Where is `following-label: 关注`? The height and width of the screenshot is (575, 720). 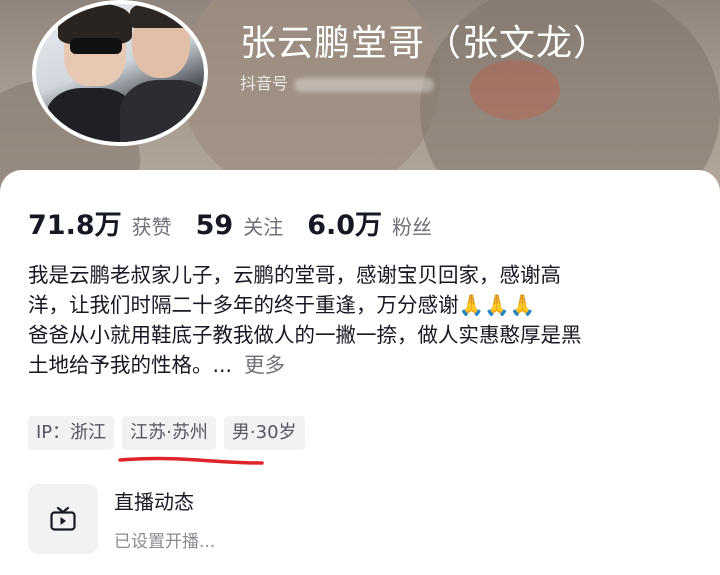 following-label: 关注 is located at coordinates (263, 225).